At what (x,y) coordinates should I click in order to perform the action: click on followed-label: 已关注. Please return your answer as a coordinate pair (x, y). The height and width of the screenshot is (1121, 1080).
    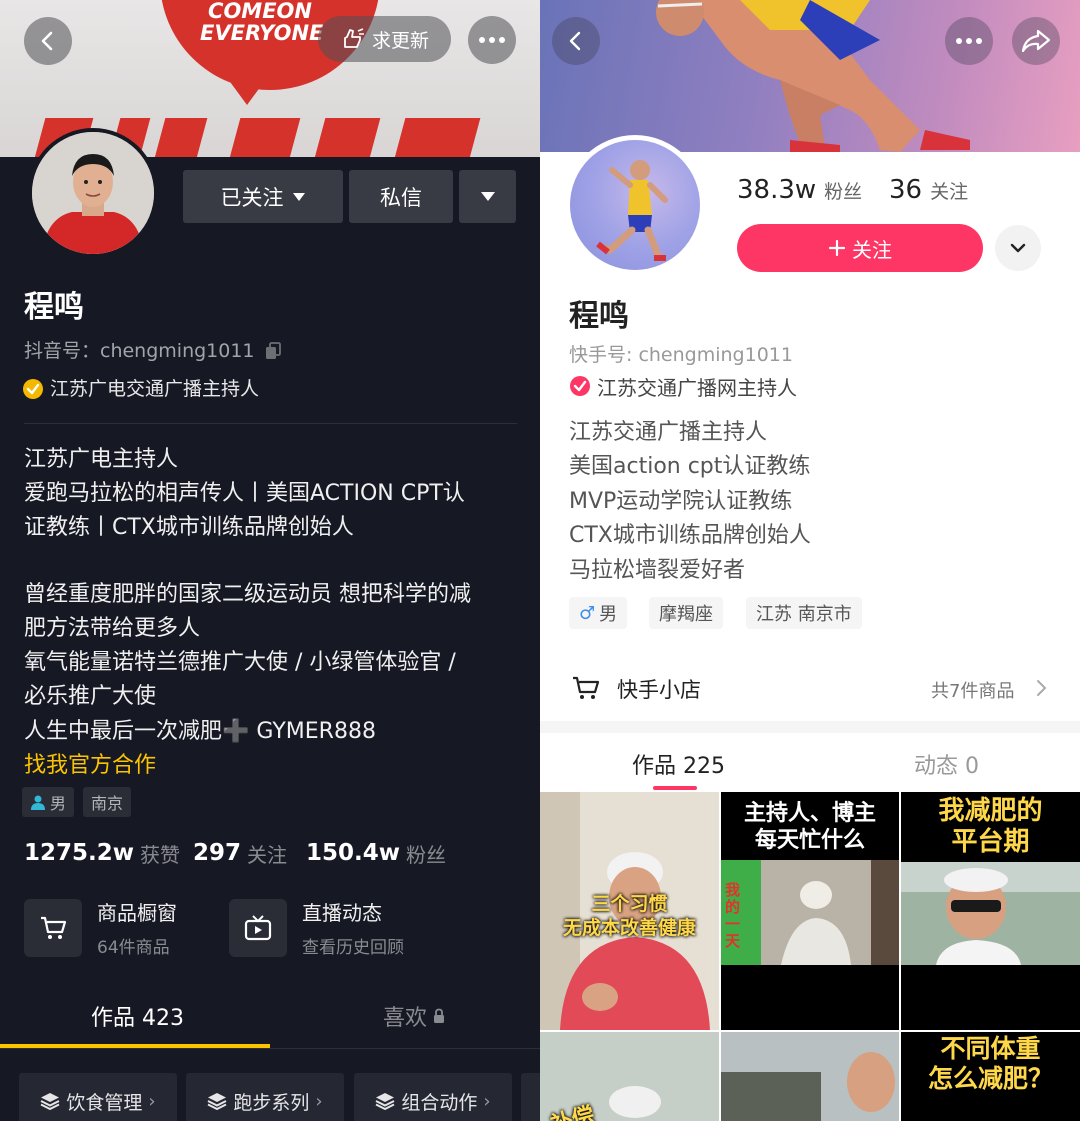
    Looking at the image, I should click on (252, 197).